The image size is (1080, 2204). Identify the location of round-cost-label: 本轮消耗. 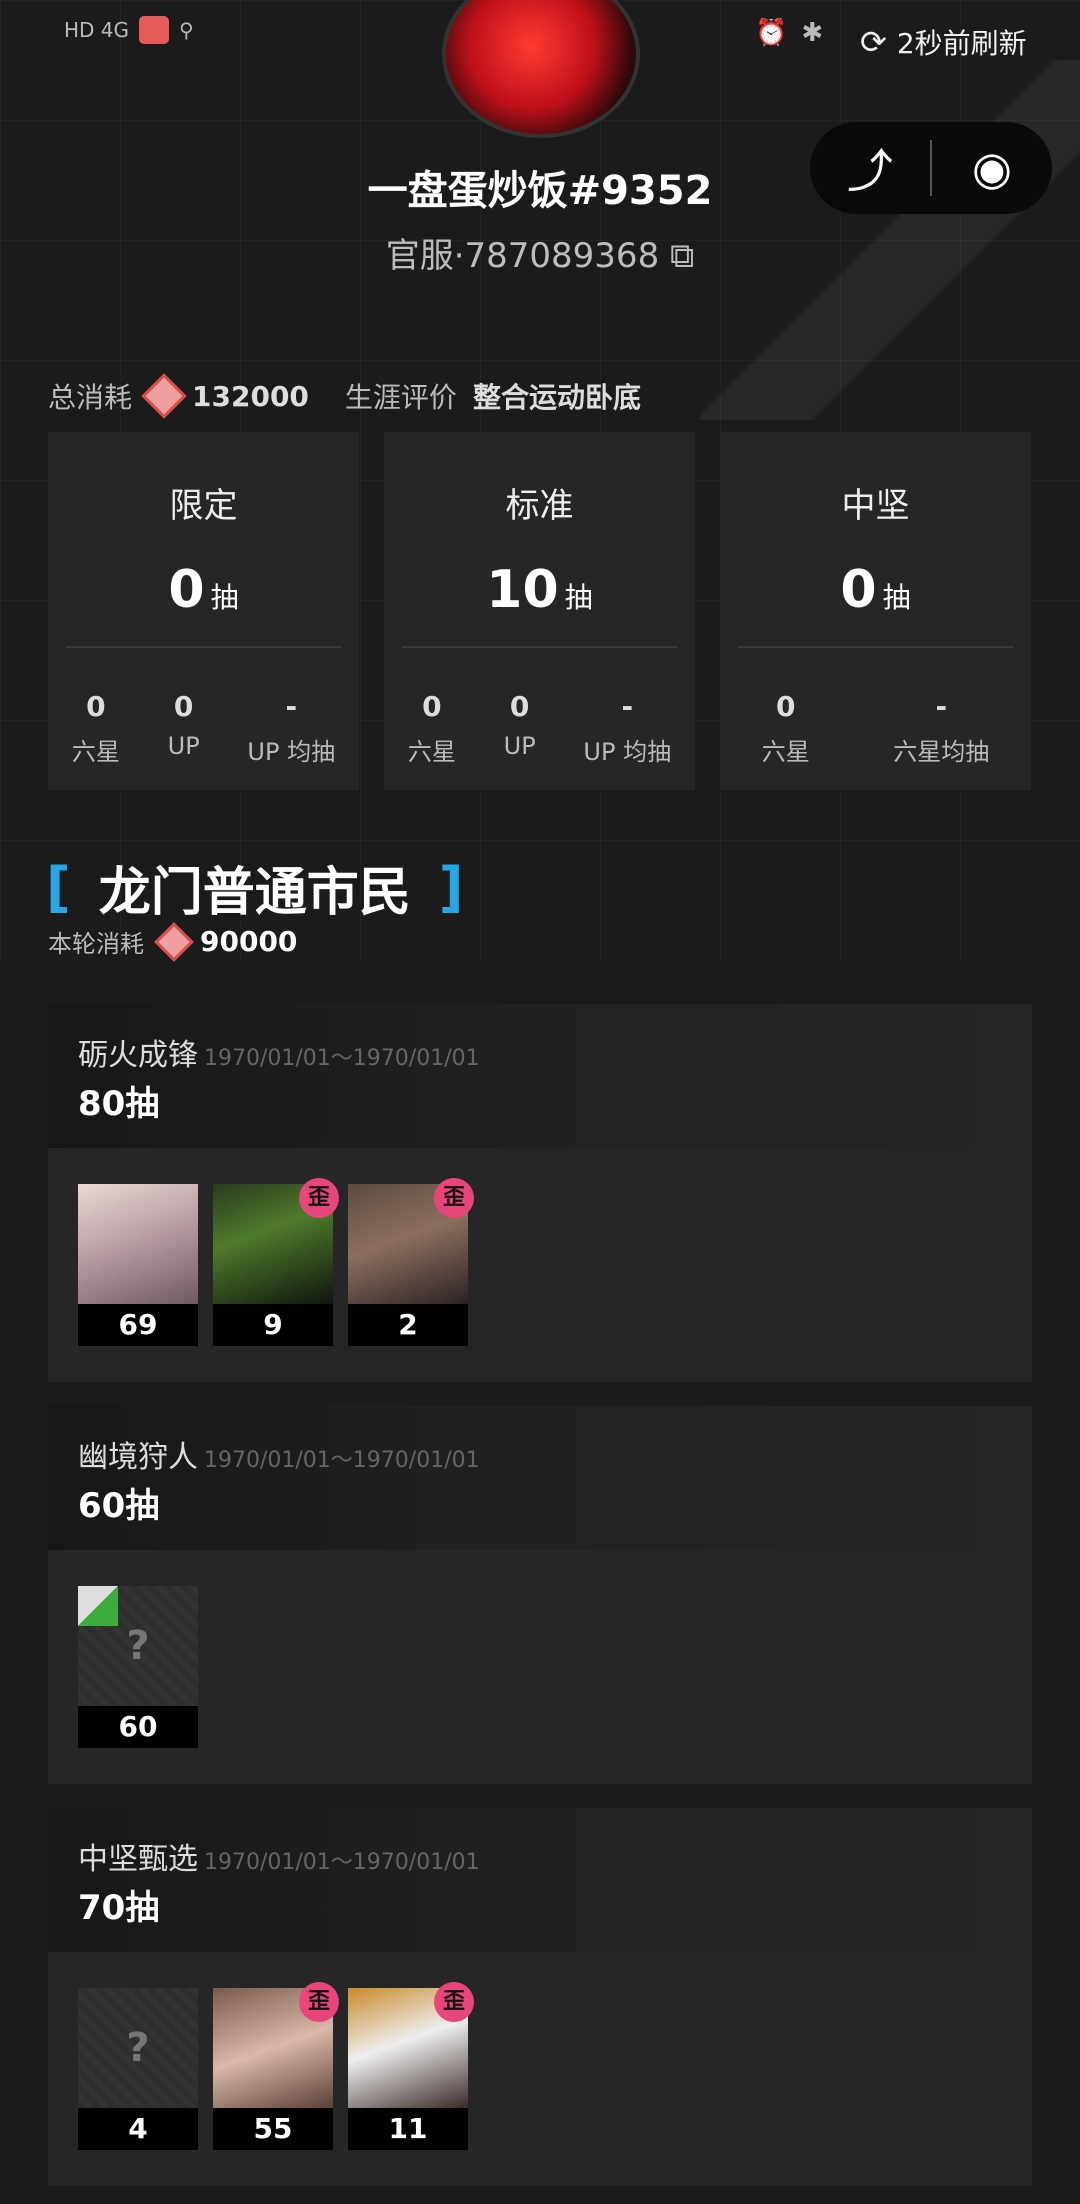
(96, 944).